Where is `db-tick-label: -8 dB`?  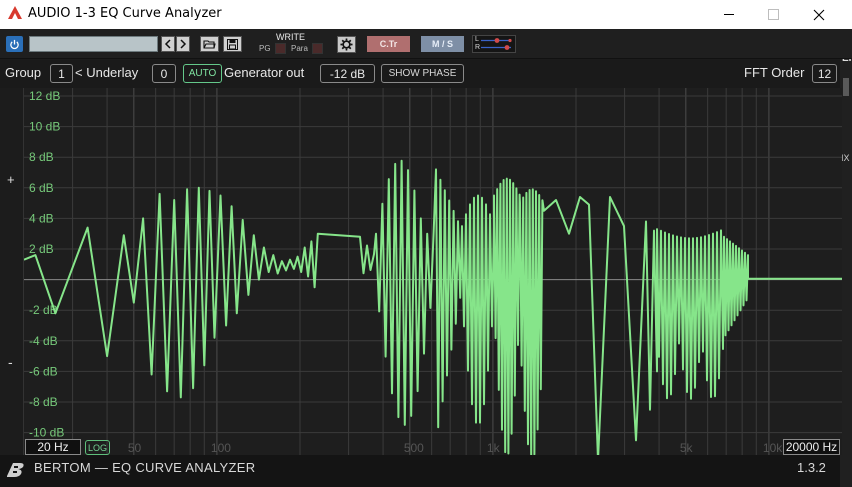 db-tick-label: -8 dB is located at coordinates (43, 402).